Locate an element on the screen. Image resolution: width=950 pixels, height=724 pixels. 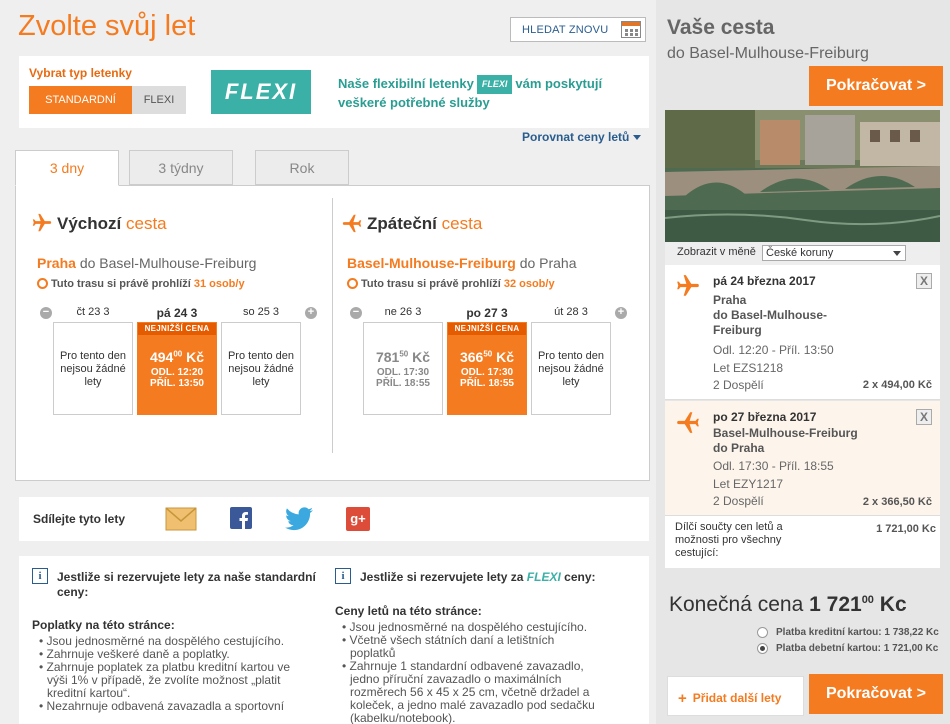
outbound-prev-days-button: − is located at coordinates (46, 313).